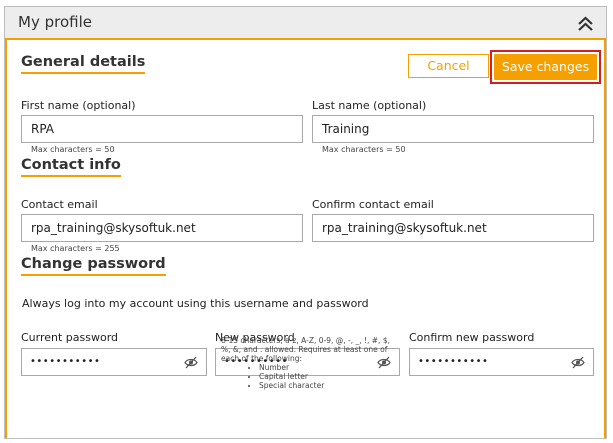 Image resolution: width=613 pixels, height=443 pixels. I want to click on confirm-password-label: Confirm new password, so click(472, 337).